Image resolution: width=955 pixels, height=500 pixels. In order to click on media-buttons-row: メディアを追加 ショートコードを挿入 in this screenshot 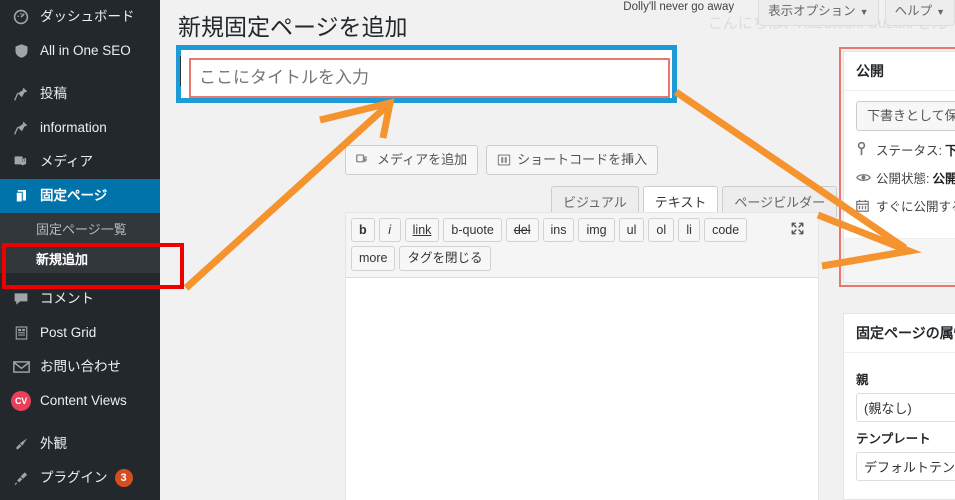, I will do `click(502, 160)`.